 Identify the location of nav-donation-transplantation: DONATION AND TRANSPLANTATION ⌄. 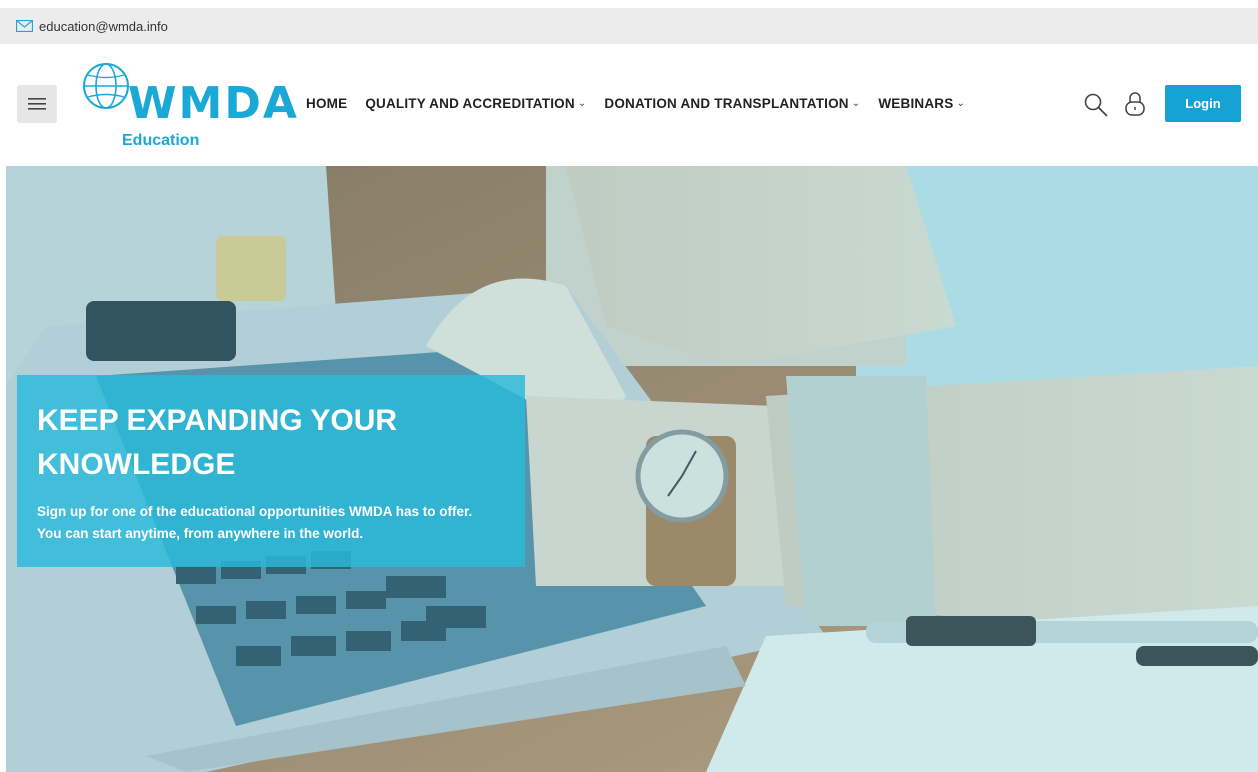
(732, 103).